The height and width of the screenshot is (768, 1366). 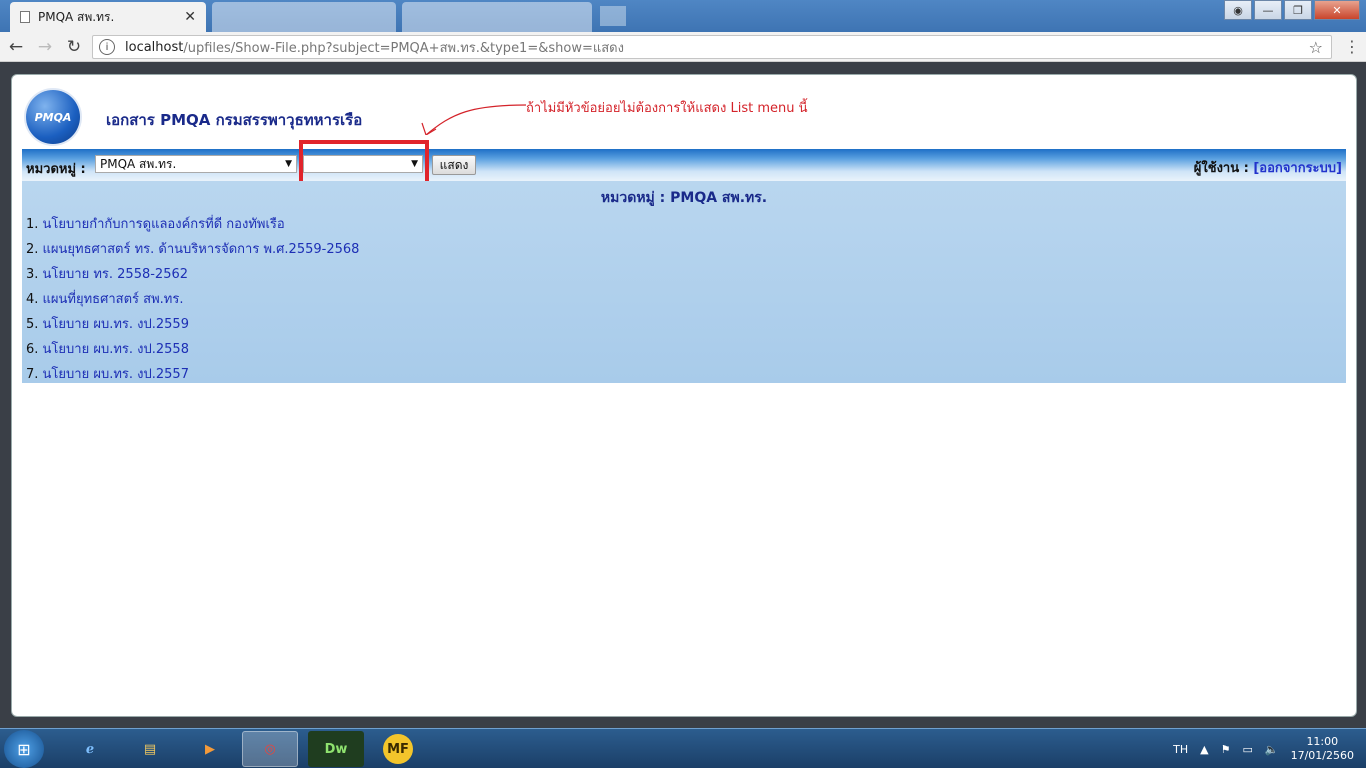 What do you see at coordinates (1263, 749) in the screenshot?
I see `system-tray: TH ▲ ⚑ ▭ 🔈 11:00 17/01/2560` at bounding box center [1263, 749].